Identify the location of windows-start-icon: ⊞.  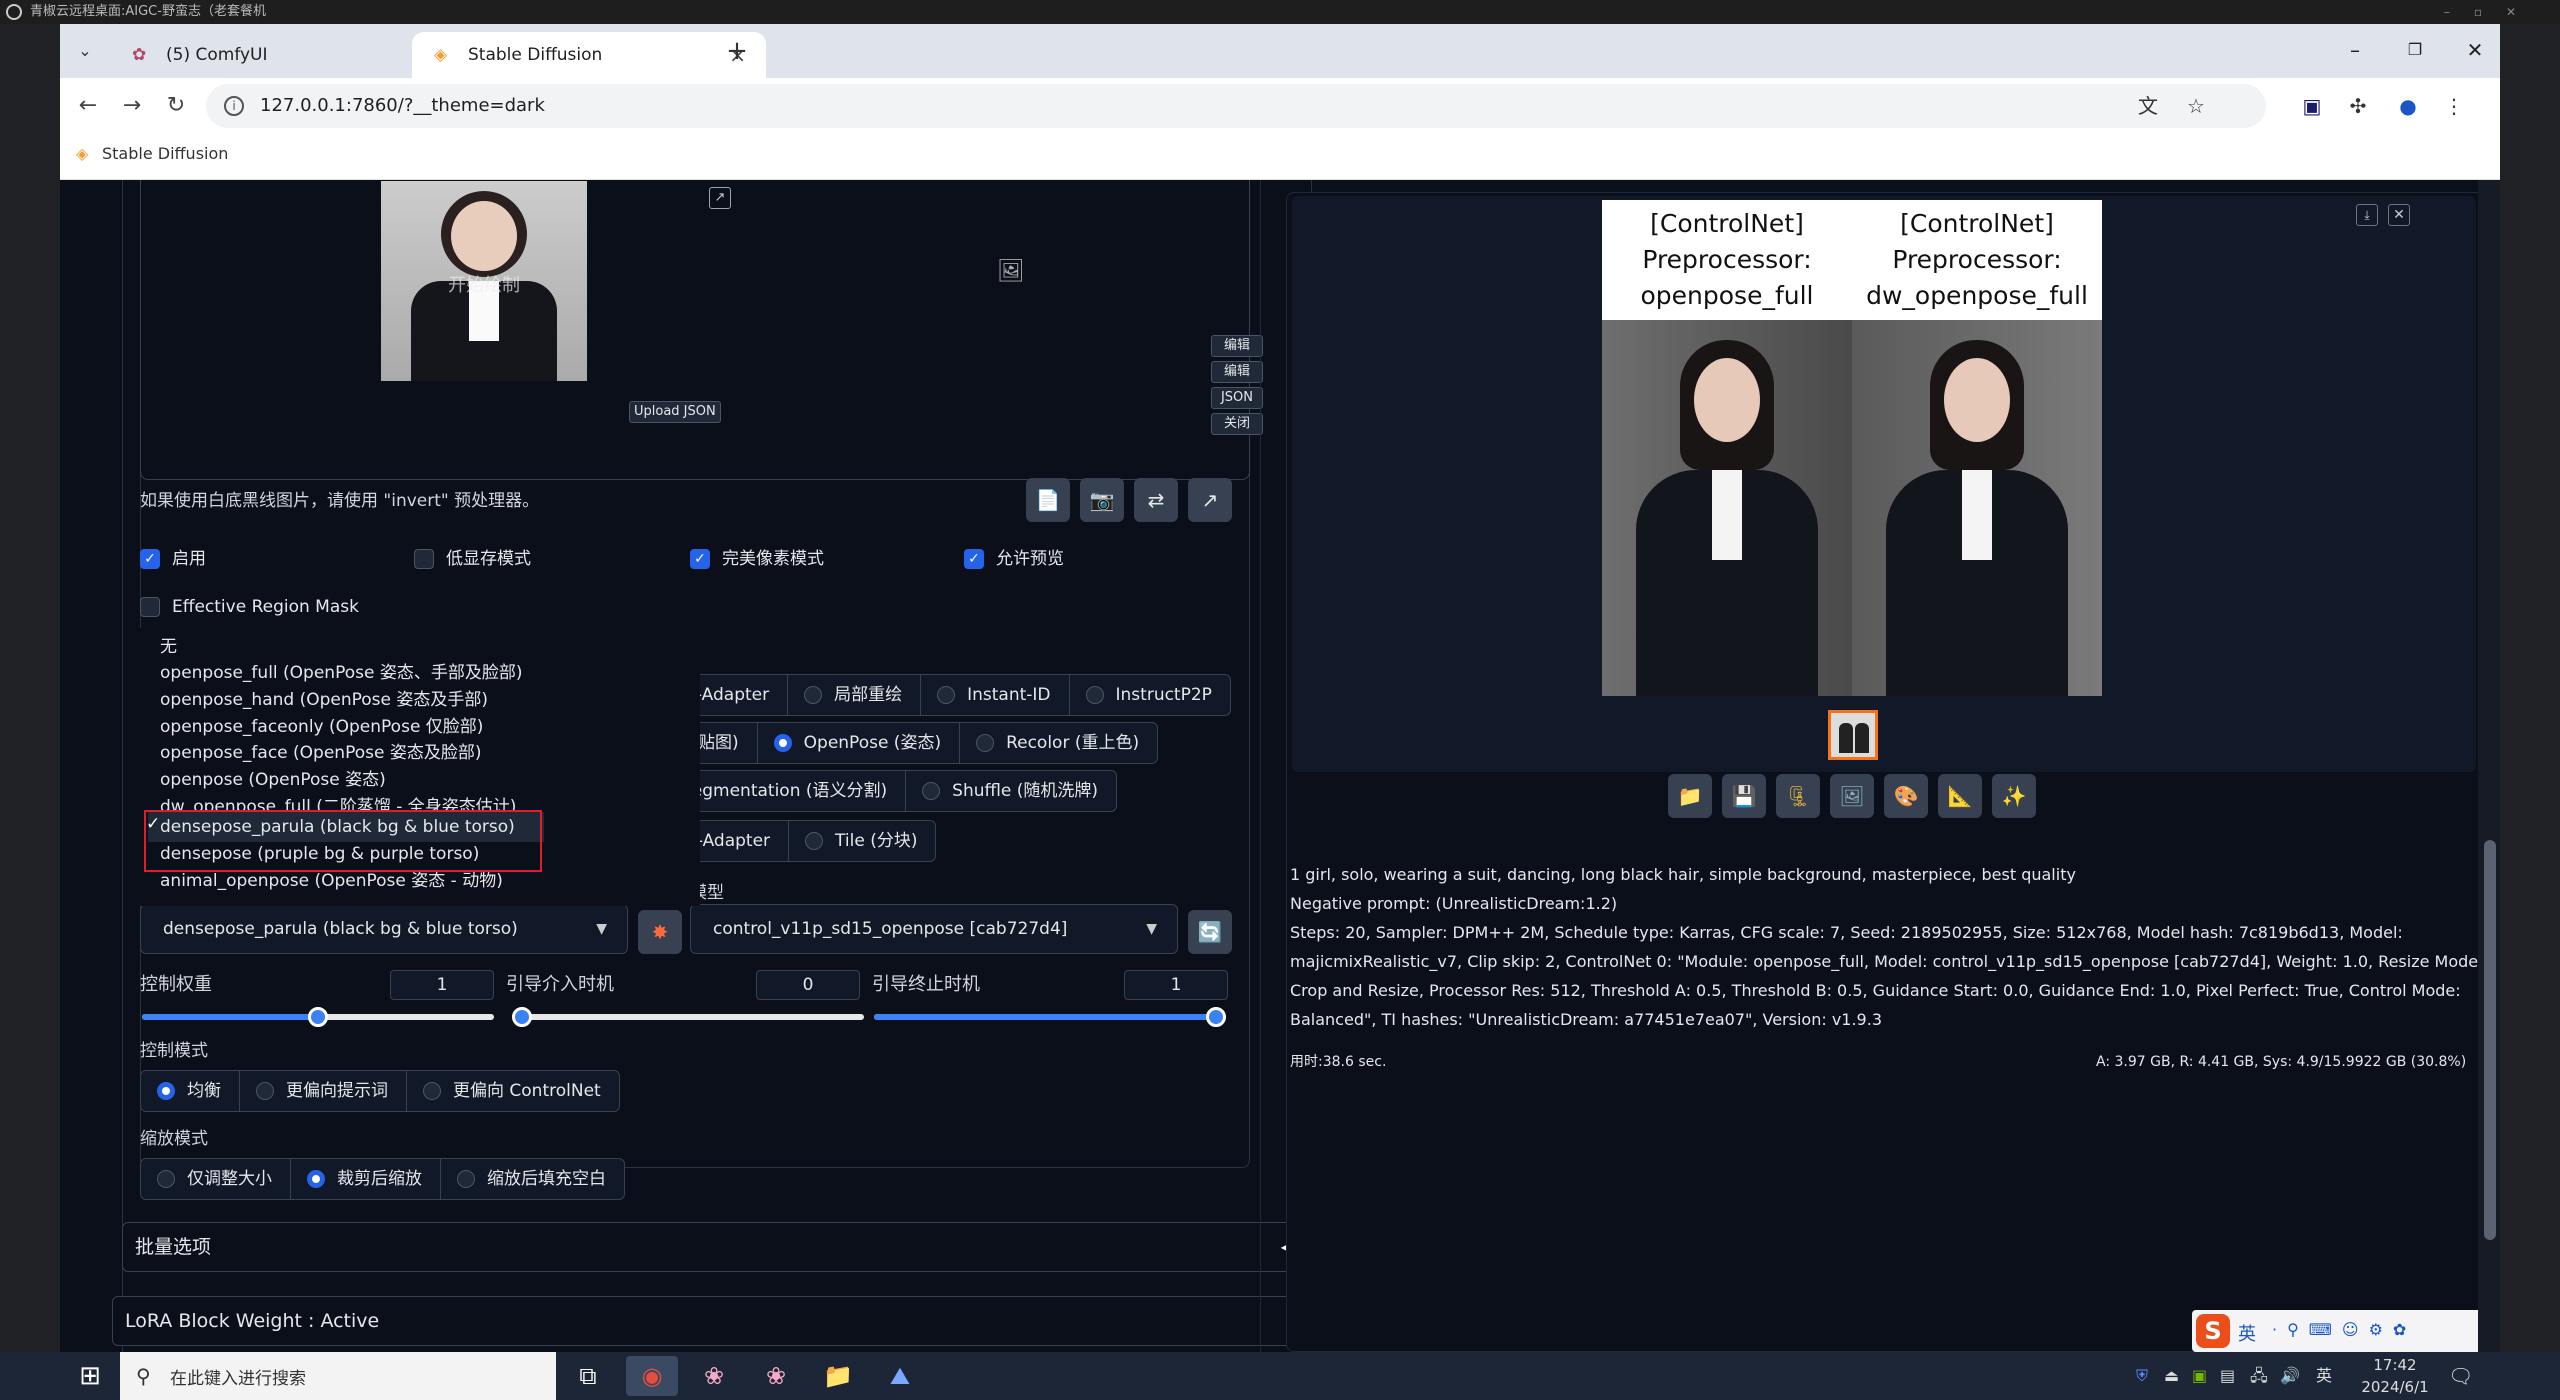
(90, 1376).